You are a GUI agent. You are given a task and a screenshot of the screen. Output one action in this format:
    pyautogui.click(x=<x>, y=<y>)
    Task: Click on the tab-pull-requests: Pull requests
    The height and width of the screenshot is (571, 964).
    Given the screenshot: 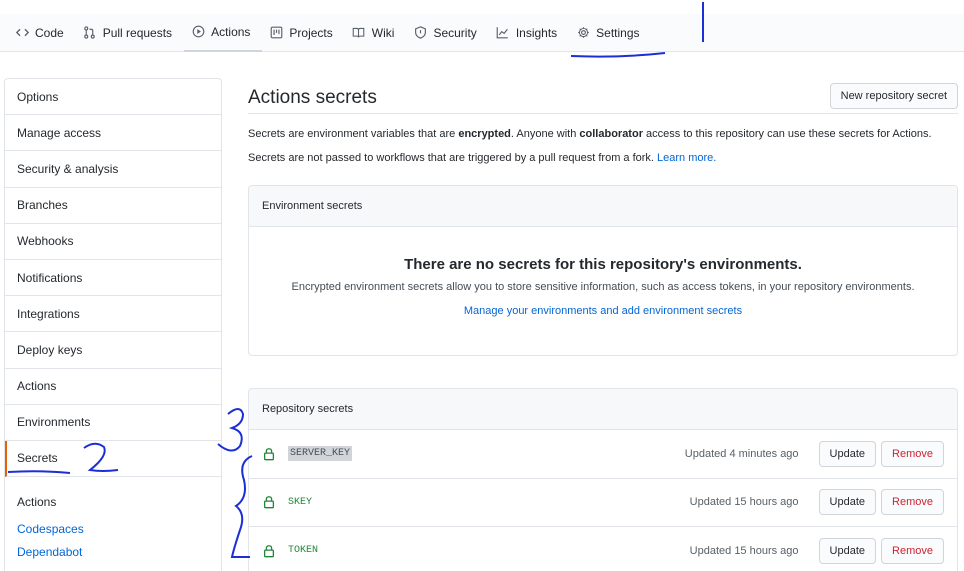 What is the action you would take?
    pyautogui.click(x=130, y=33)
    